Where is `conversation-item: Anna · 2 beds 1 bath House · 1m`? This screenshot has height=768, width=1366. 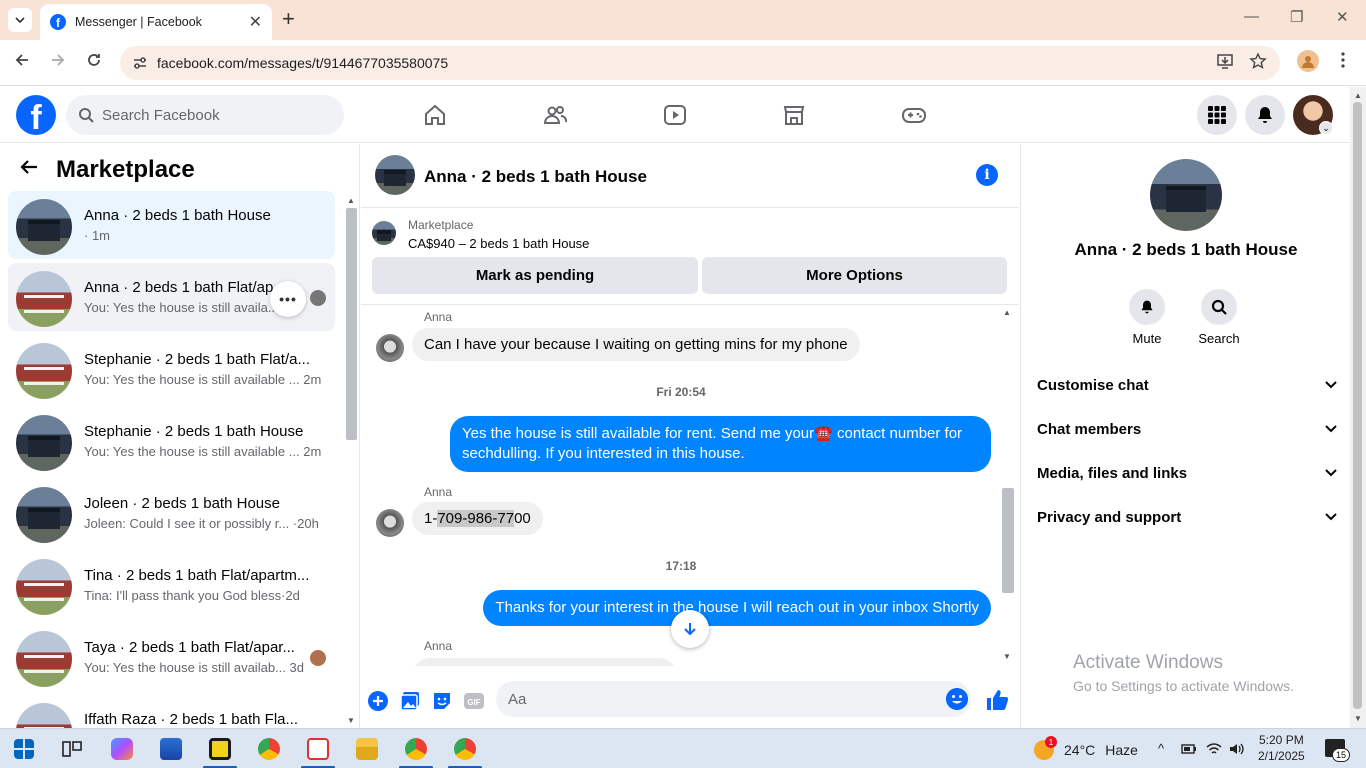
conversation-item: Anna · 2 beds 1 bath House · 1m is located at coordinates (171, 225).